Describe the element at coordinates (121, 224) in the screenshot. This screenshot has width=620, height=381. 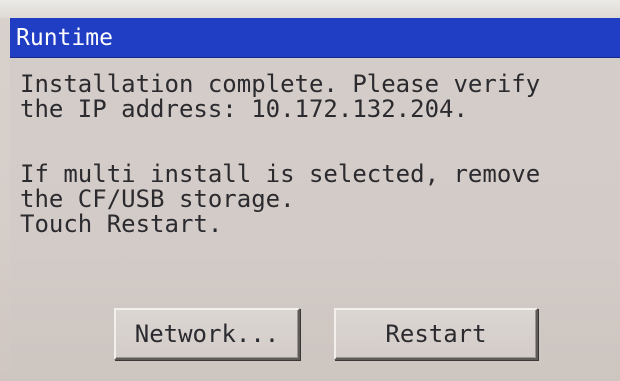
I see `message-line: Touch Restart.` at that location.